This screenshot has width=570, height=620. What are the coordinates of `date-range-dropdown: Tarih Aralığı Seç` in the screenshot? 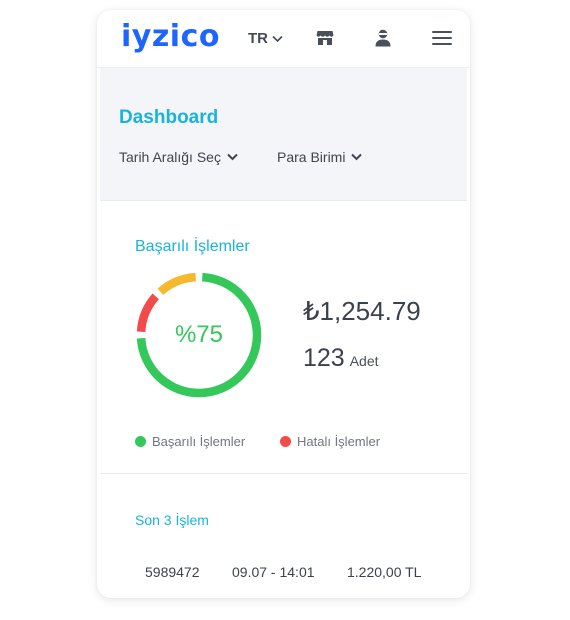 It's located at (178, 157).